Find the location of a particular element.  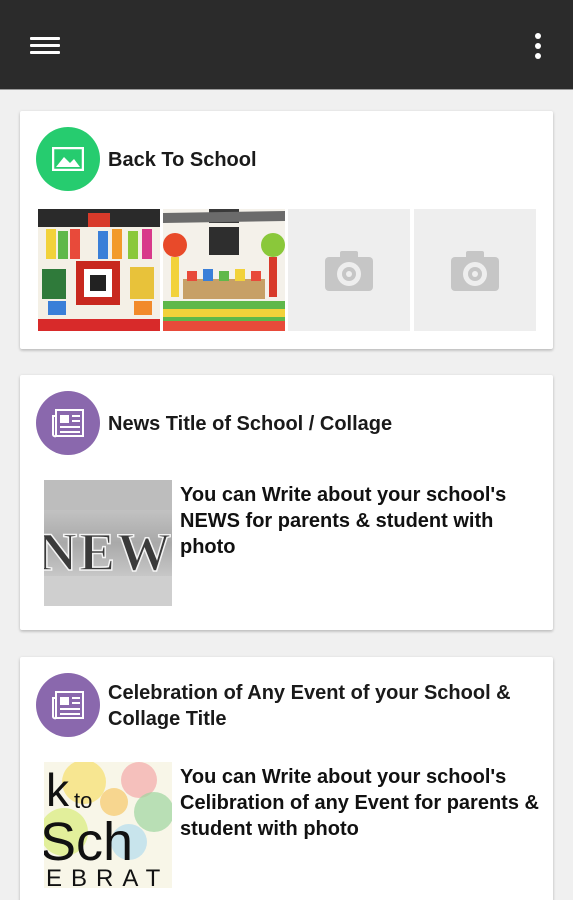

app-bar is located at coordinates (286, 45).